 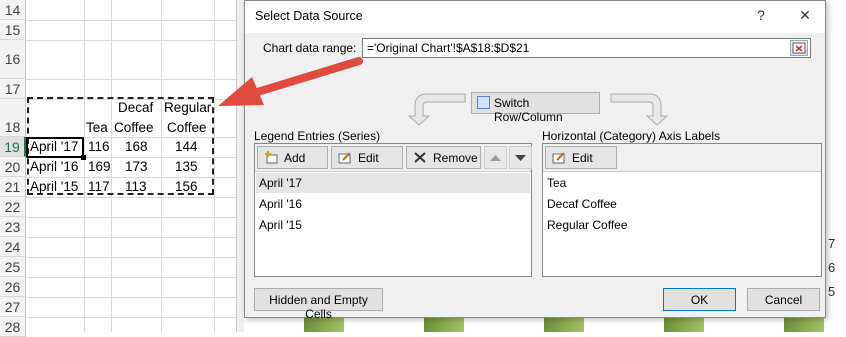 What do you see at coordinates (309, 16) in the screenshot?
I see `dialog-title: Select Data Source` at bounding box center [309, 16].